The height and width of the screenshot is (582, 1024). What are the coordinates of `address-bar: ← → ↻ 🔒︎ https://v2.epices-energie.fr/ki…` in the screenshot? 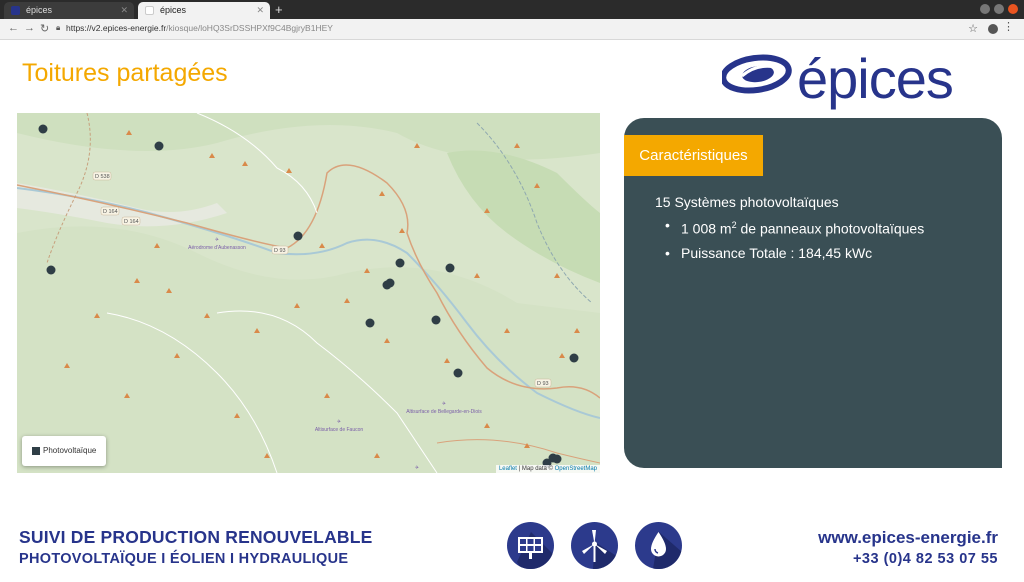 It's located at (512, 29).